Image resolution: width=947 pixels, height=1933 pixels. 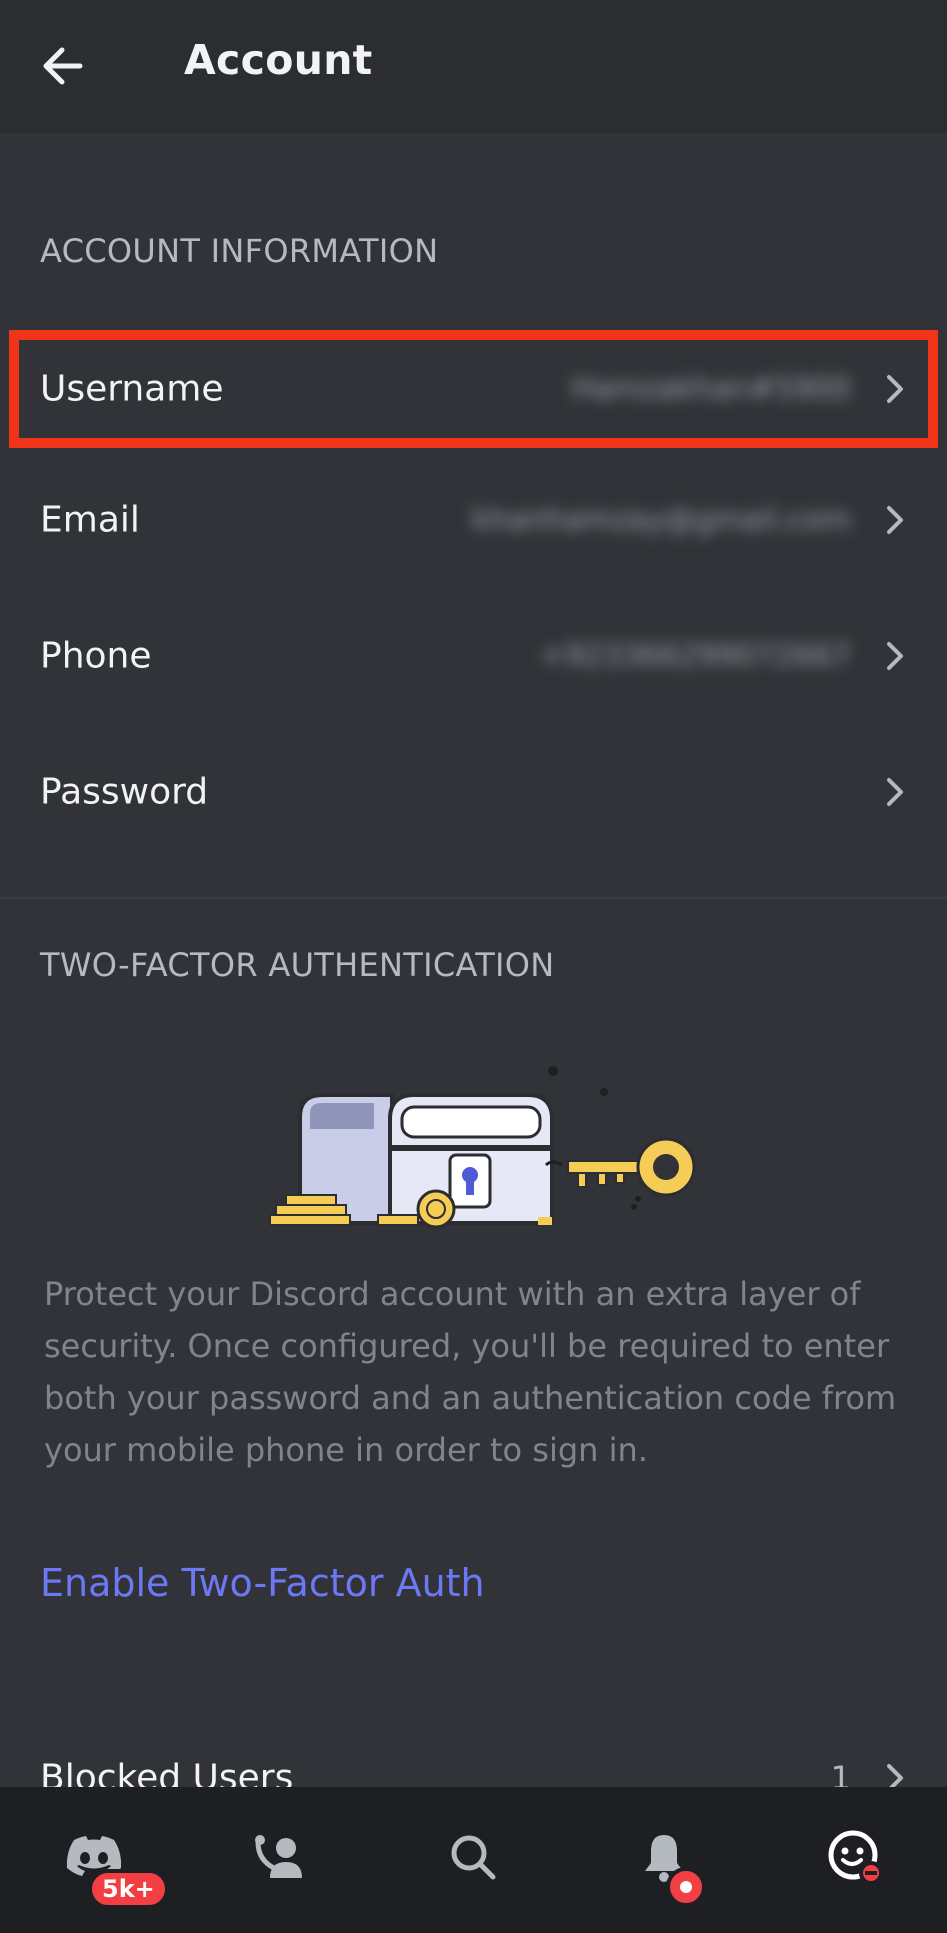 I want to click on password-label: Password, so click(x=124, y=792).